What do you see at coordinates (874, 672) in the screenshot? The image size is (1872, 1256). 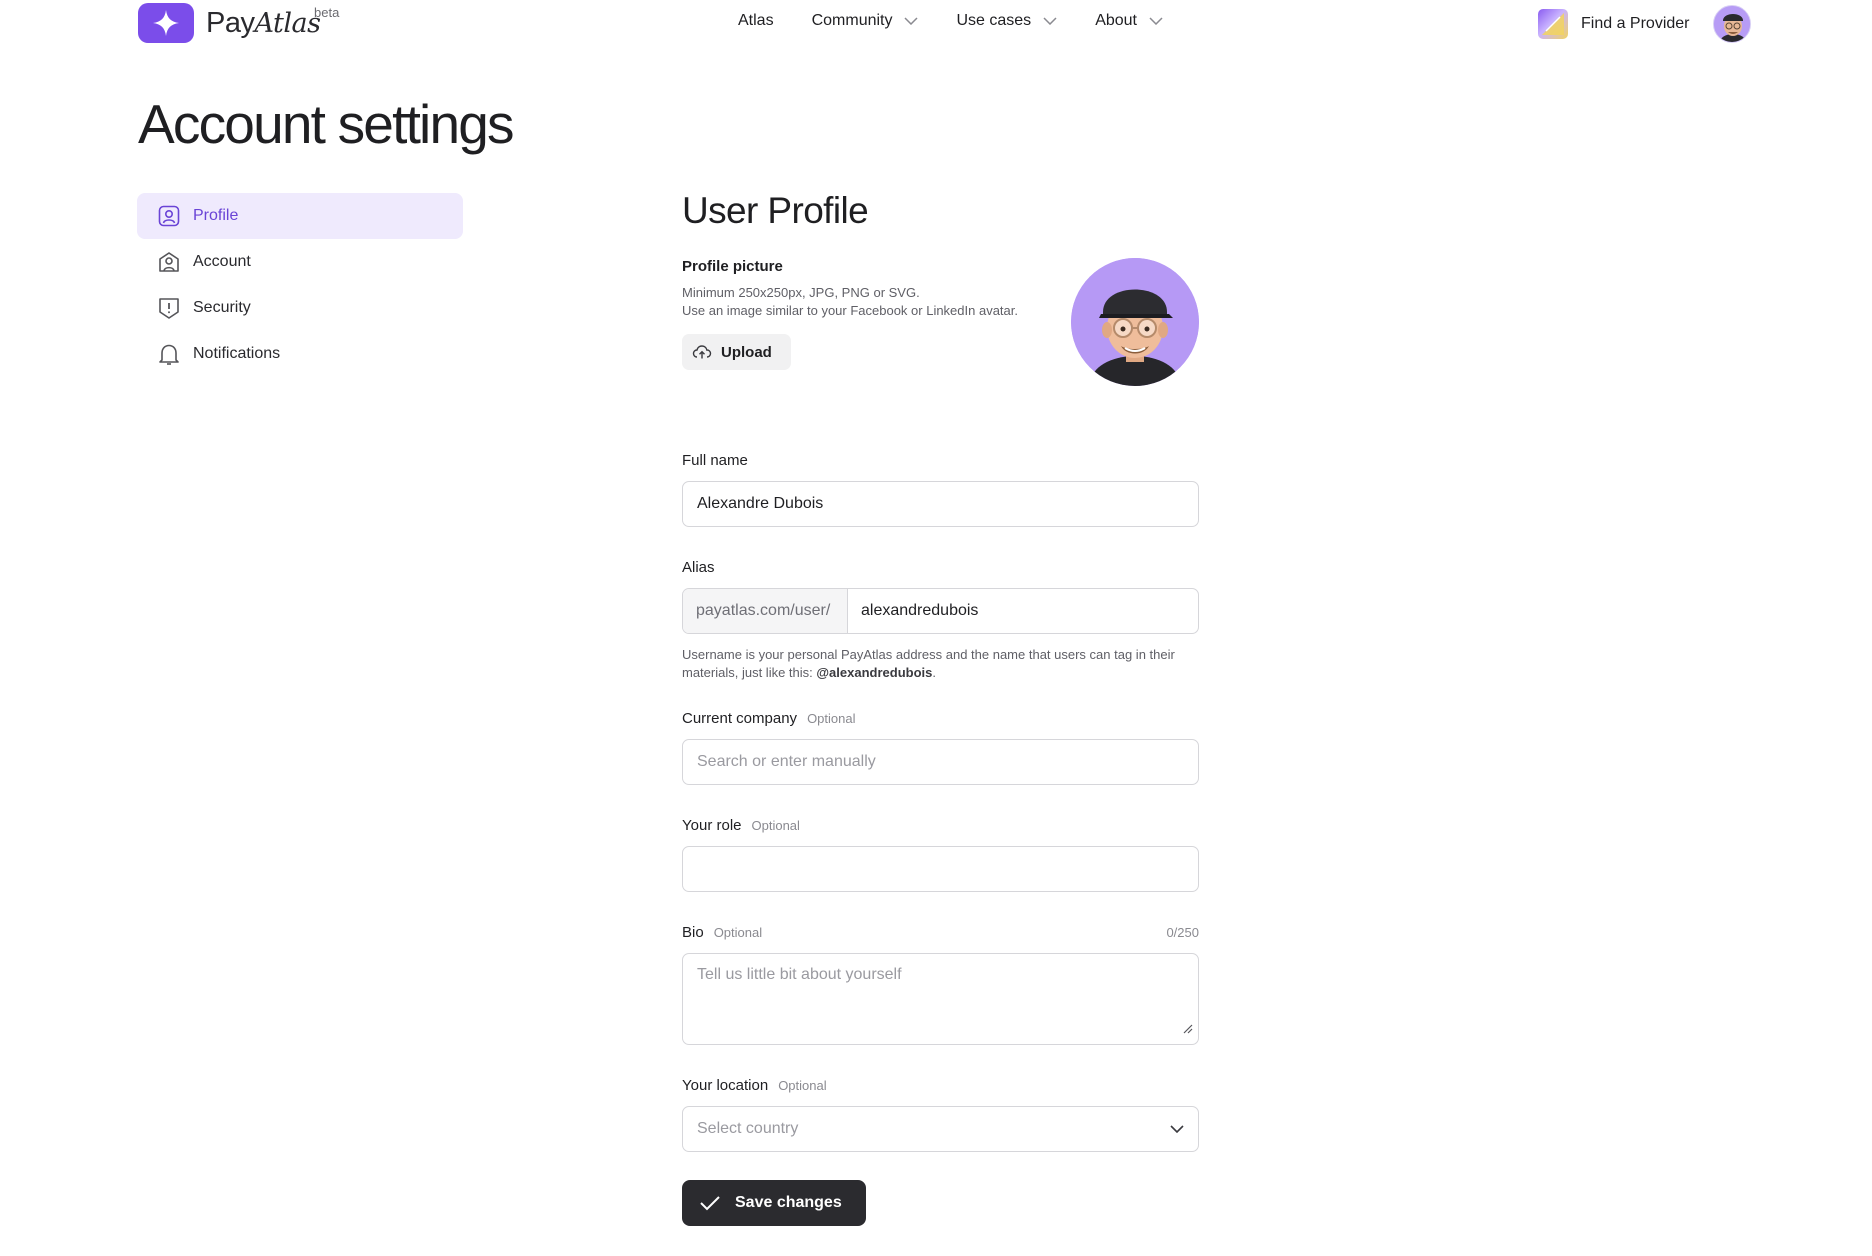 I see `alias-help-handle: @alexandredubois` at bounding box center [874, 672].